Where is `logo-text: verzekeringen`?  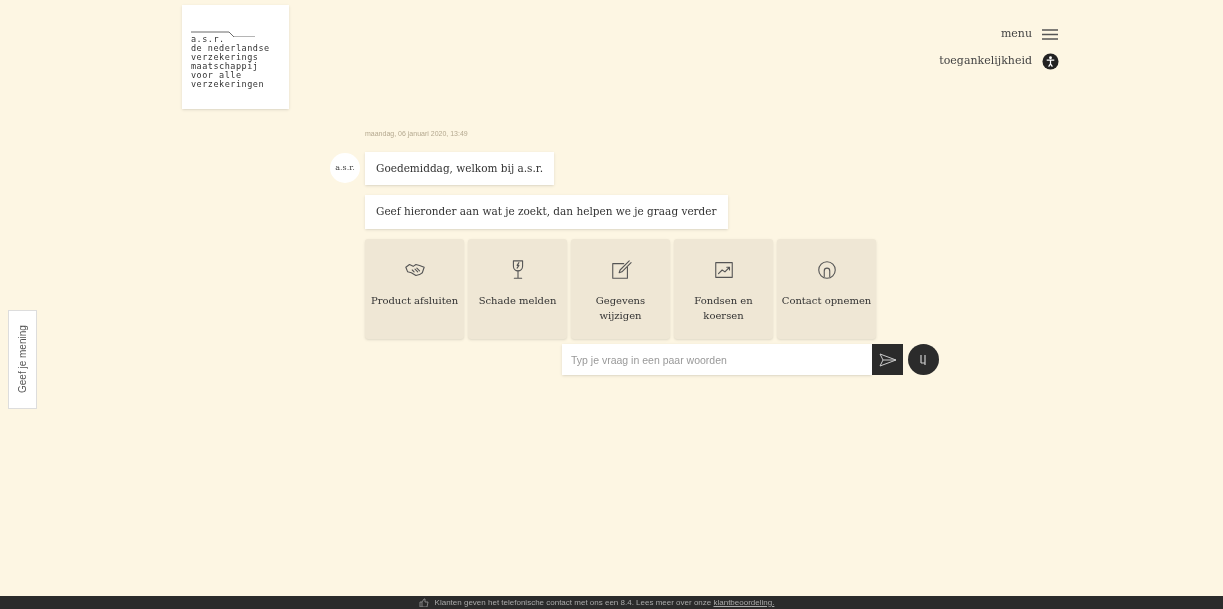 logo-text: verzekeringen is located at coordinates (228, 84).